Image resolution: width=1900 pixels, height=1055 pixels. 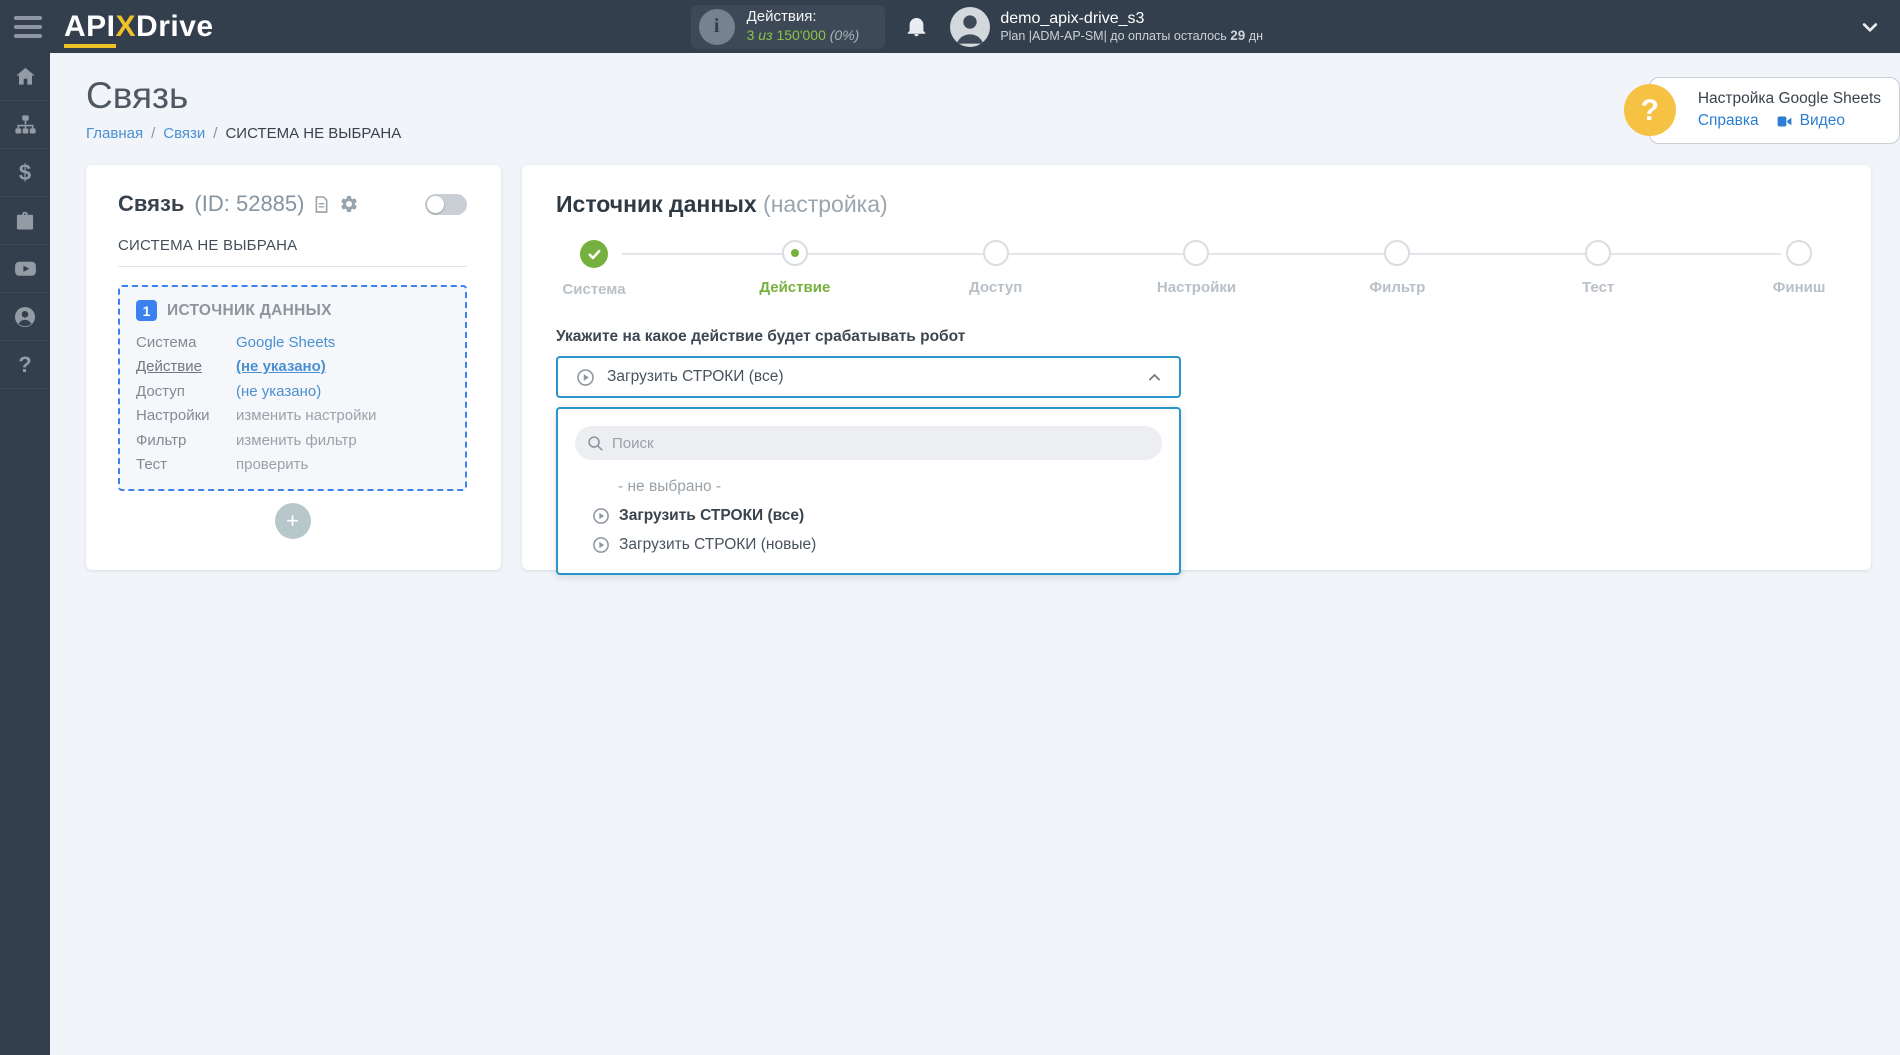 What do you see at coordinates (151, 203) in the screenshot?
I see `connection-title: Связь` at bounding box center [151, 203].